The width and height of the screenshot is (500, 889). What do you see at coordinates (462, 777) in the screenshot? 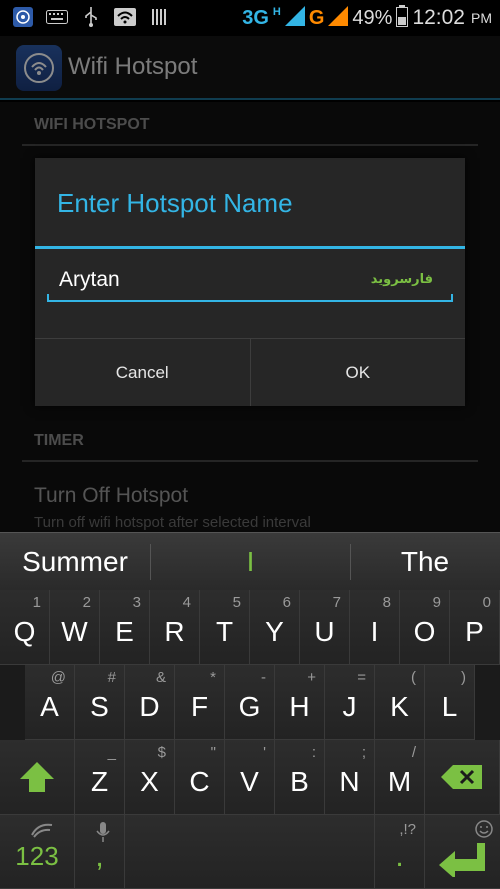
I see `backspace-key` at bounding box center [462, 777].